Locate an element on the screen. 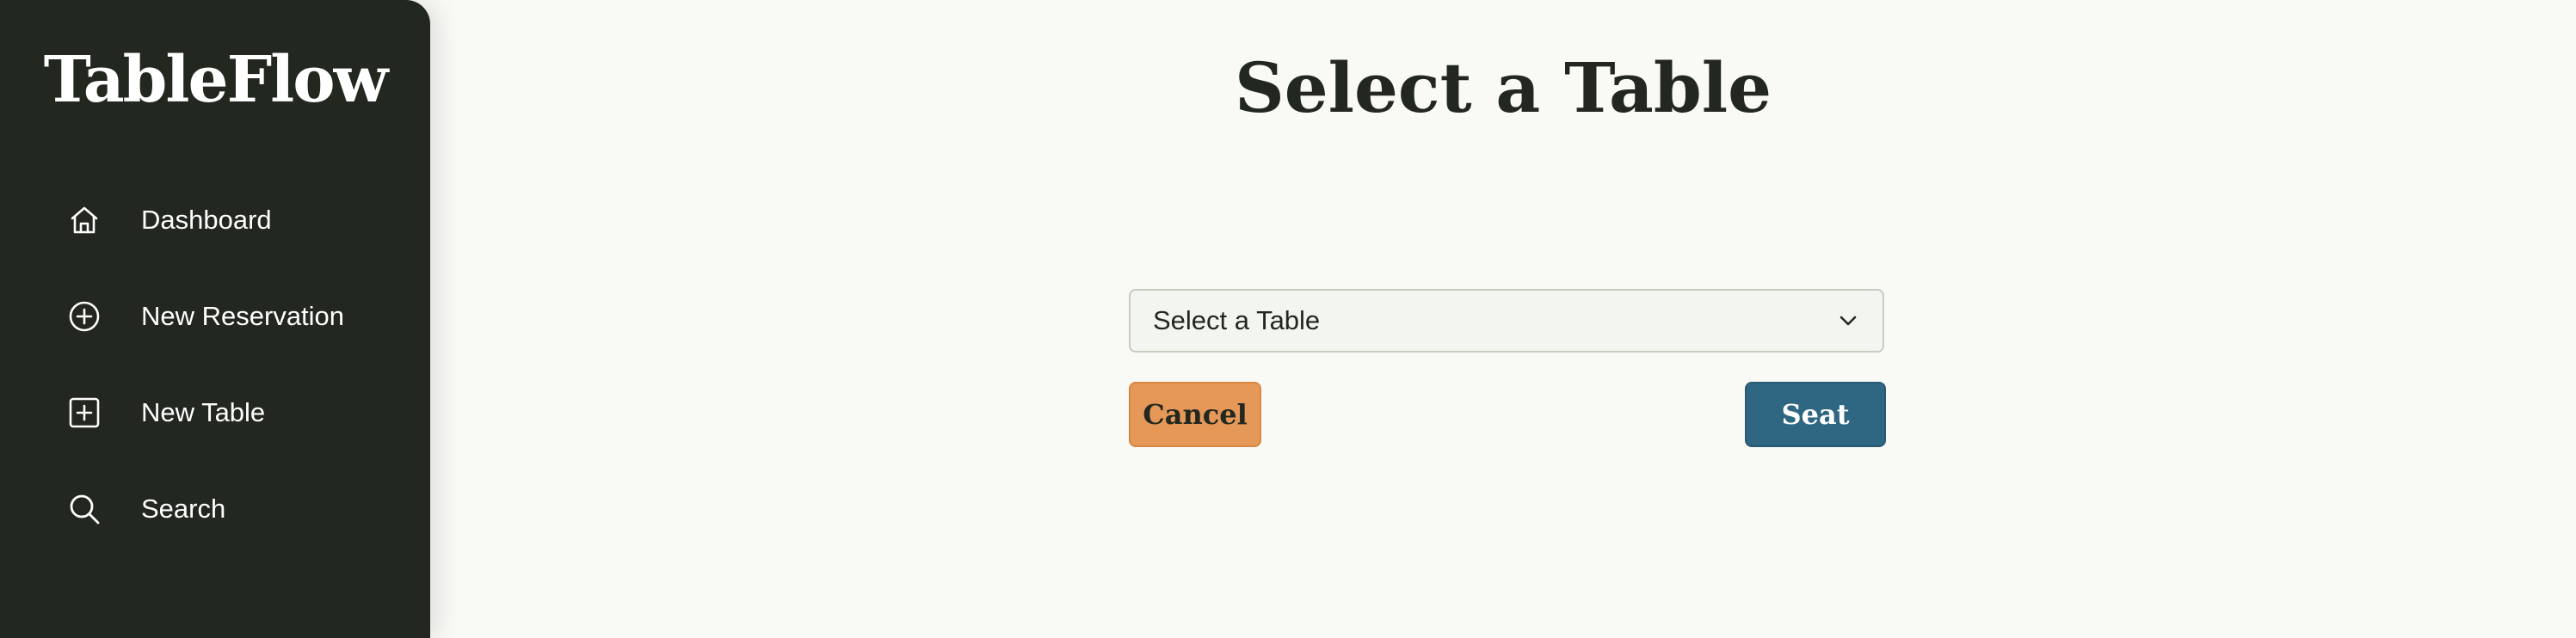 This screenshot has width=2576, height=638. sidebar-item-label: New Table is located at coordinates (204, 412).